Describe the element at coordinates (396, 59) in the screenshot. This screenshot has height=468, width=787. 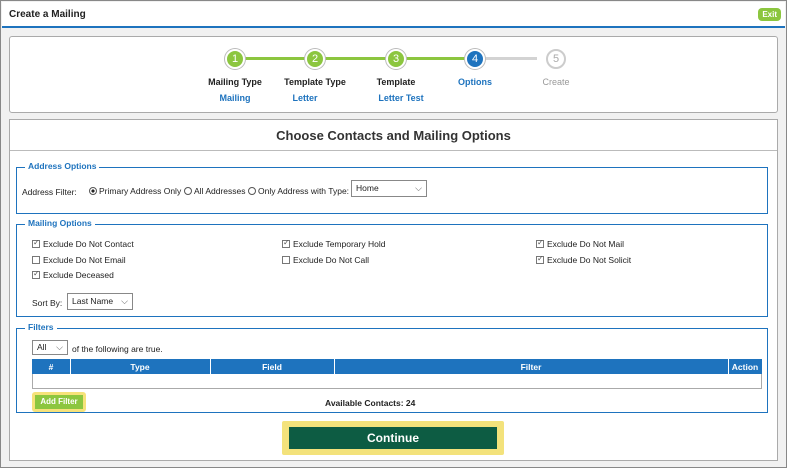
I see `step-3-circle: 3` at that location.